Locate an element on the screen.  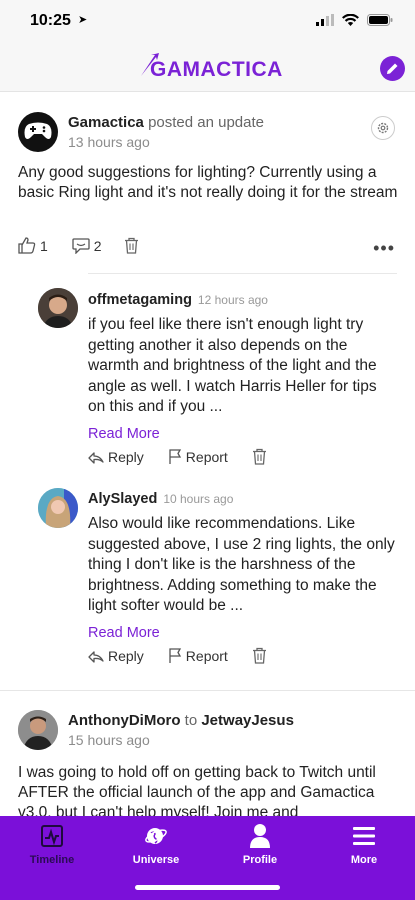
pencil-icon is located at coordinates (392, 68).